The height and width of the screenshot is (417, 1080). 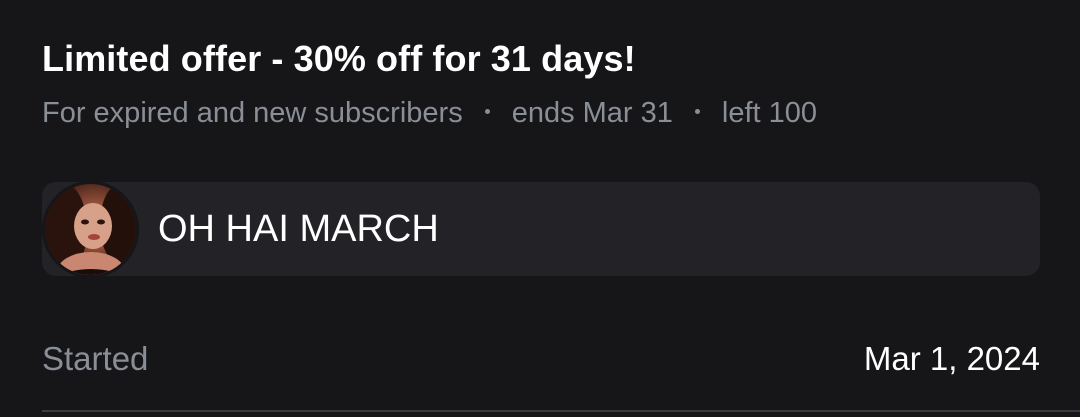 What do you see at coordinates (298, 229) in the screenshot?
I see `promo-message: OH HAI MARCH` at bounding box center [298, 229].